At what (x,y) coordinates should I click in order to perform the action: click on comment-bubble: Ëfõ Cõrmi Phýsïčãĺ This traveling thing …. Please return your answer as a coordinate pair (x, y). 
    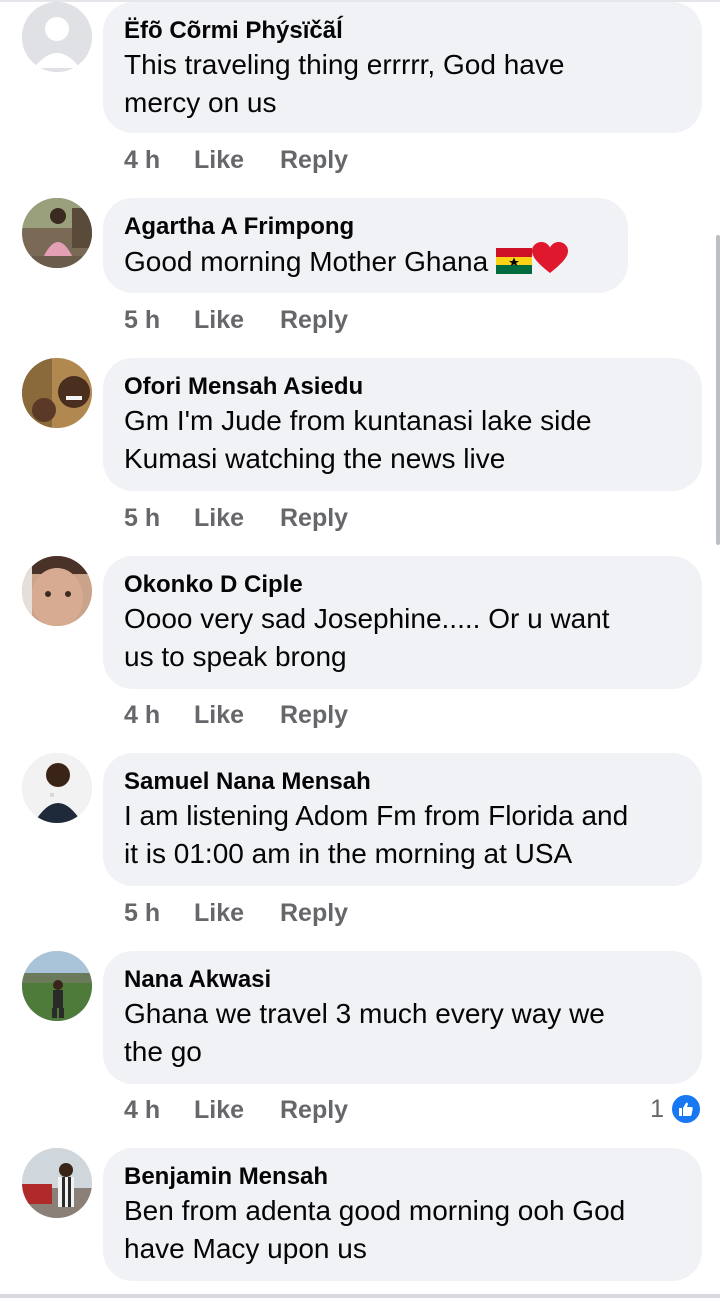
    Looking at the image, I should click on (402, 67).